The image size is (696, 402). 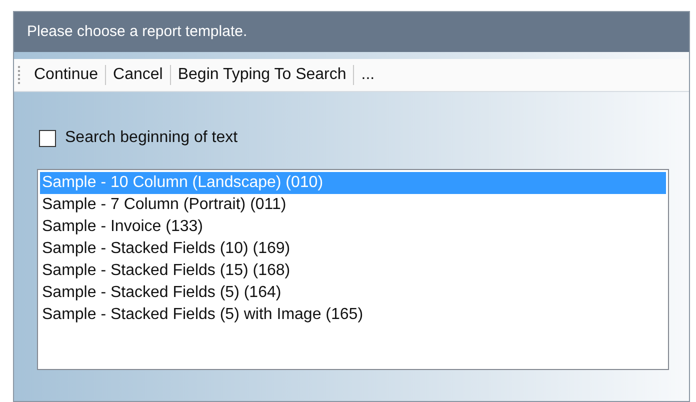 What do you see at coordinates (66, 75) in the screenshot?
I see `toolbar-button: Continue` at bounding box center [66, 75].